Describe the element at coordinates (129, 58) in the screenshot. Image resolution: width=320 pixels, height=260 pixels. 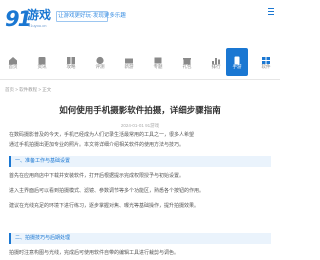
I see `new-game-icon` at that location.